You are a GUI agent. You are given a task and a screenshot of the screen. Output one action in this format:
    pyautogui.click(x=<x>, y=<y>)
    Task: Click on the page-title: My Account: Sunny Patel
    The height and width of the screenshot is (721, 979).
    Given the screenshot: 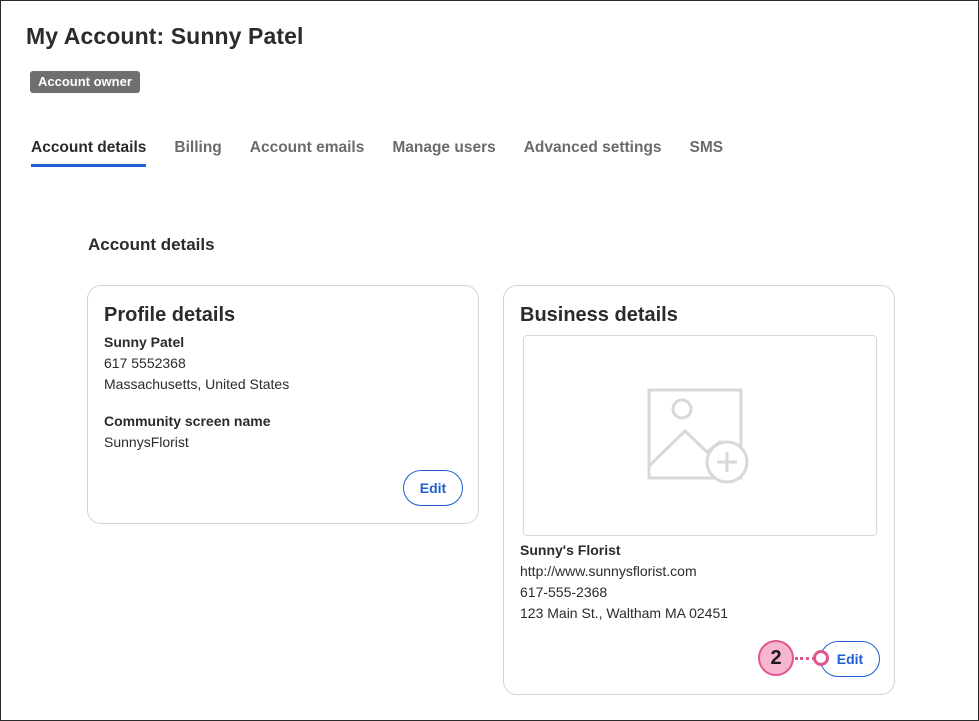 What is the action you would take?
    pyautogui.click(x=165, y=36)
    